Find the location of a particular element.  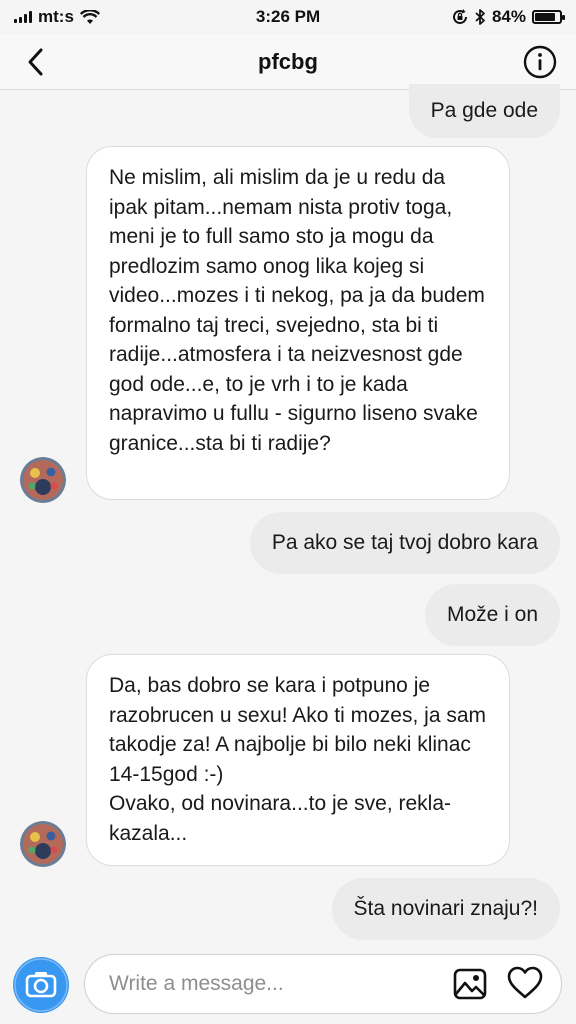

battery-icon is located at coordinates (548, 17).